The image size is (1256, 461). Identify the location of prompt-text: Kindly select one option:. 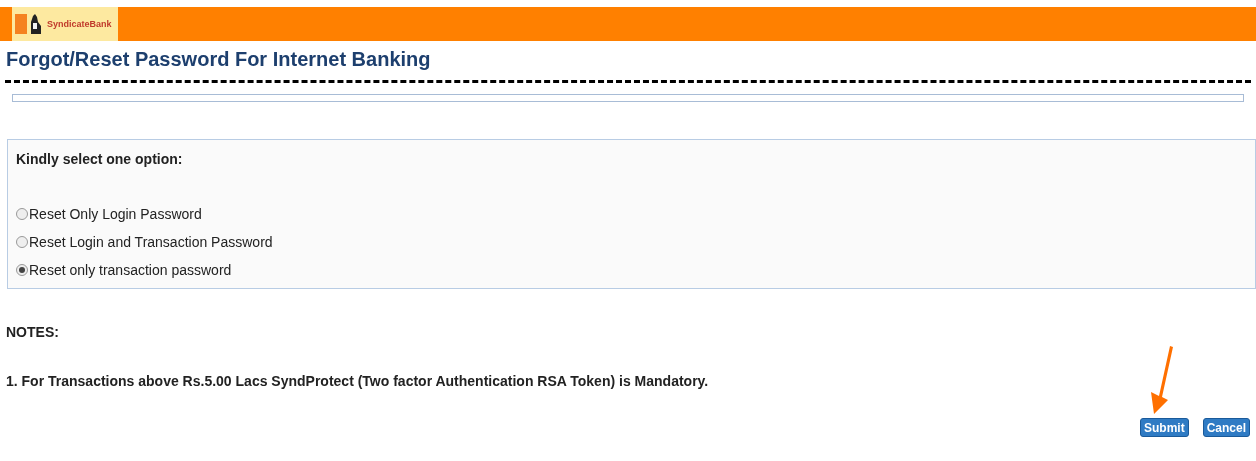
(100, 159).